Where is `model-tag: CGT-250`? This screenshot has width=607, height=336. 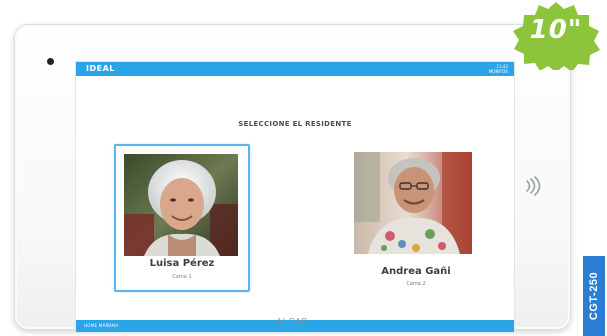
model-tag: CGT-250 is located at coordinates (594, 296).